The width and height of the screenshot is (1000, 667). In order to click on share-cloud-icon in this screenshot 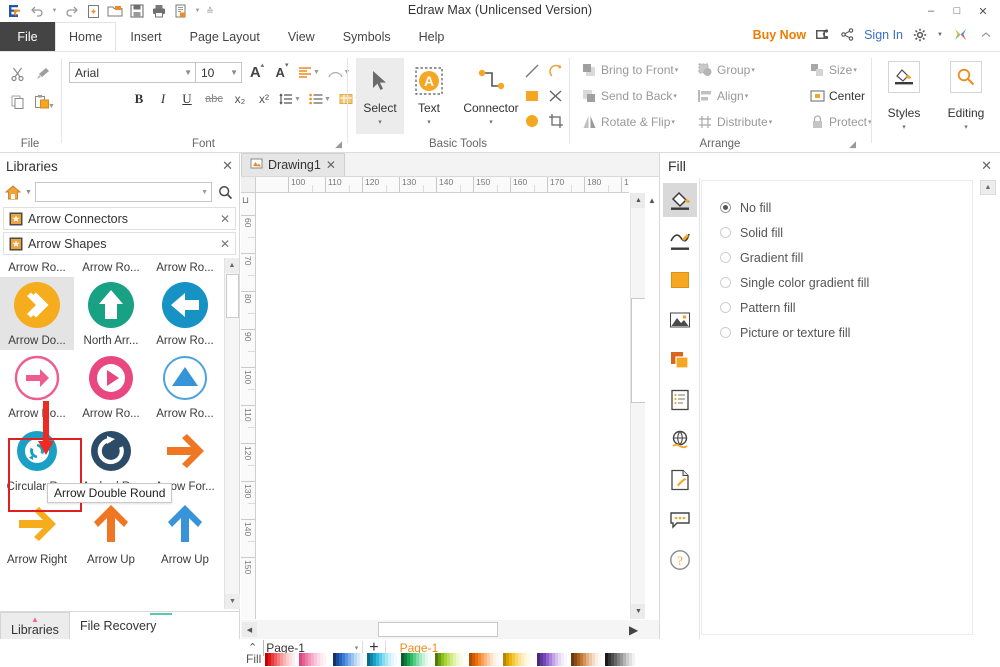, I will do `click(822, 34)`.